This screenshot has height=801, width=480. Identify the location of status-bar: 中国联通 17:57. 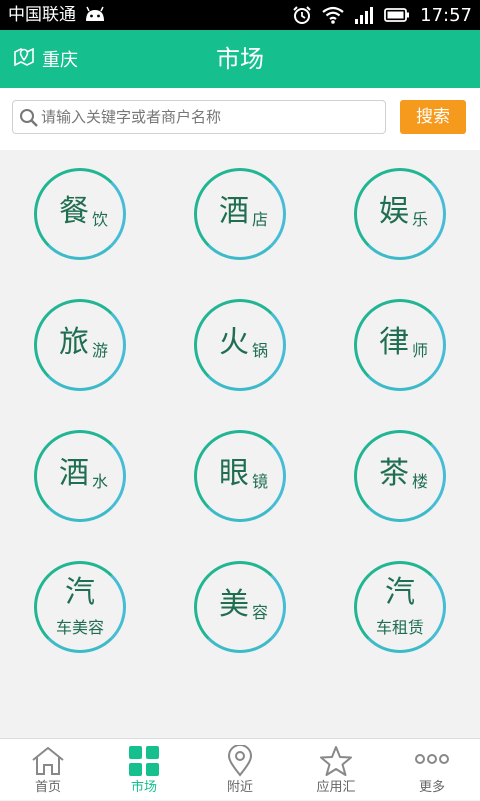
(240, 15).